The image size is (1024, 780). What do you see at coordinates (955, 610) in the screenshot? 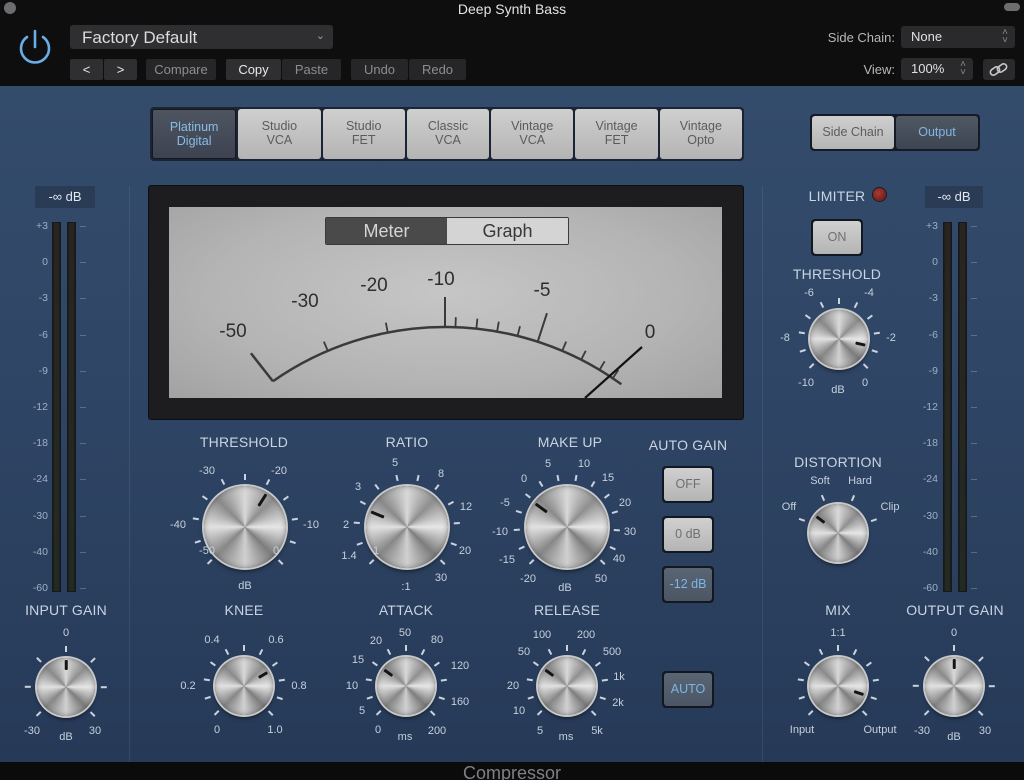
I see `output-gain-title: OUTPUT GAIN` at bounding box center [955, 610].